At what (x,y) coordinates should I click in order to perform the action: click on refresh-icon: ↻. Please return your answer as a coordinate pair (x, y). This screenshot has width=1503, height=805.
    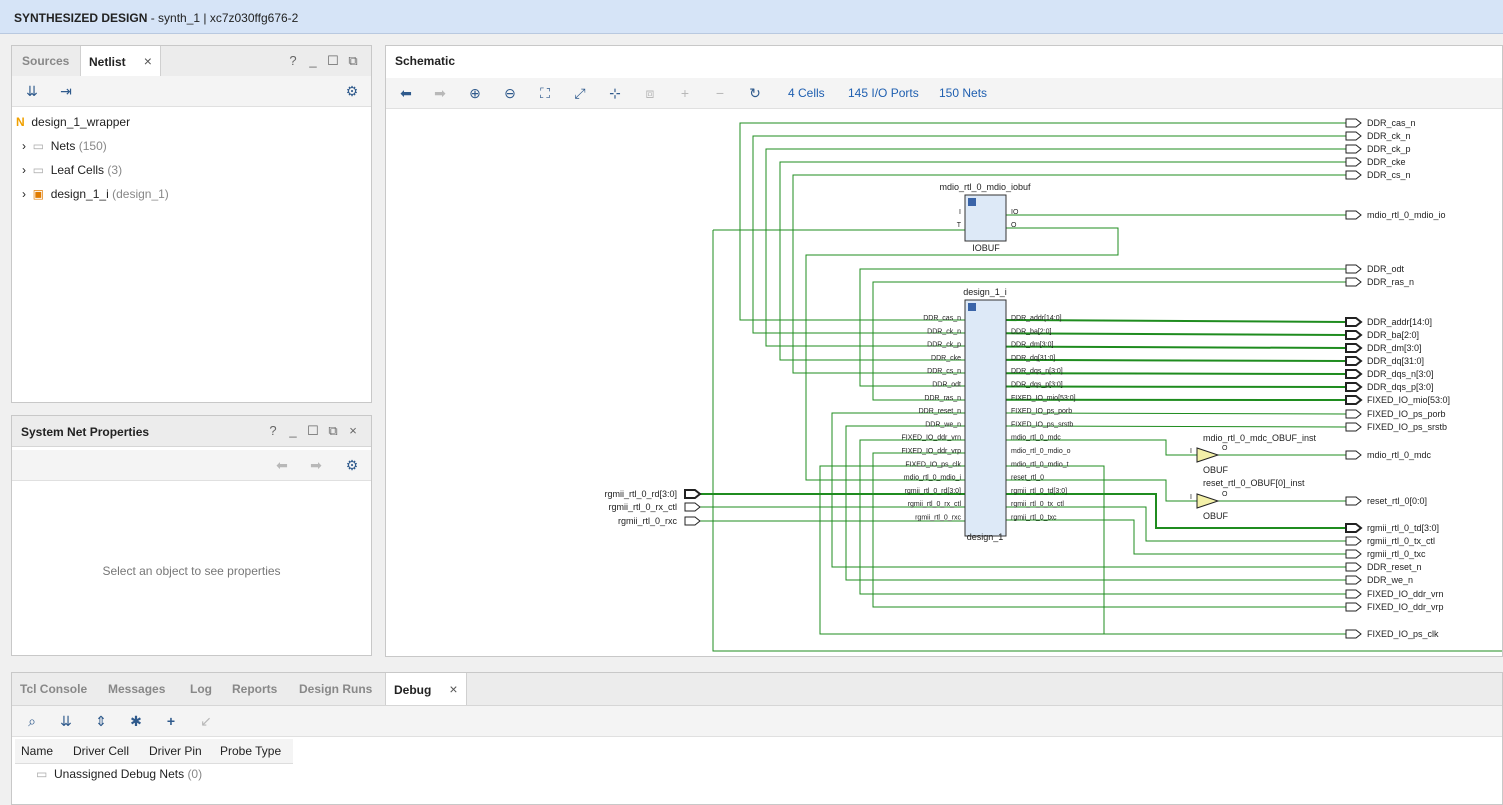
    Looking at the image, I should click on (755, 93).